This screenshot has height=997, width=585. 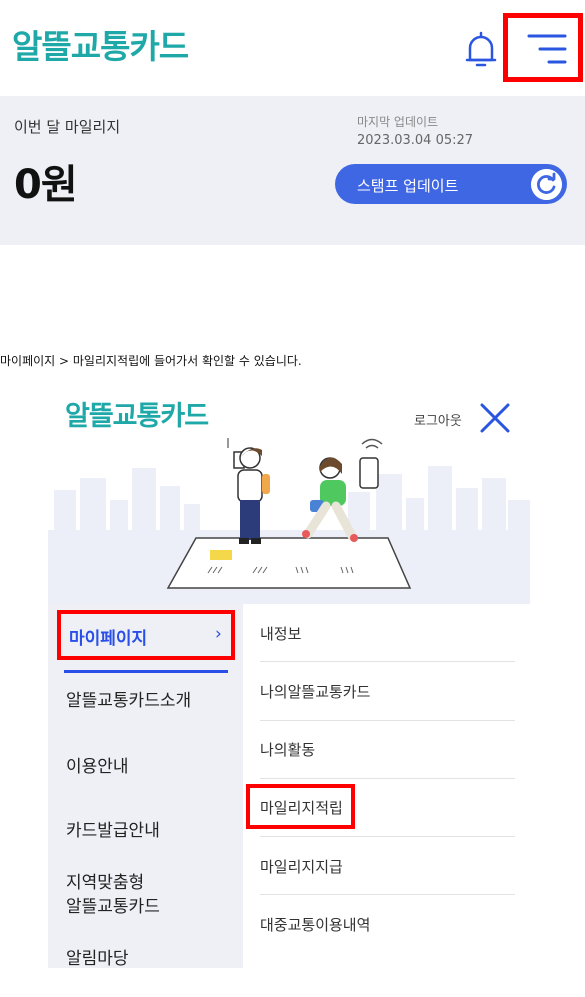 I want to click on submenu-item-my-info: 내정보, so click(x=387, y=633).